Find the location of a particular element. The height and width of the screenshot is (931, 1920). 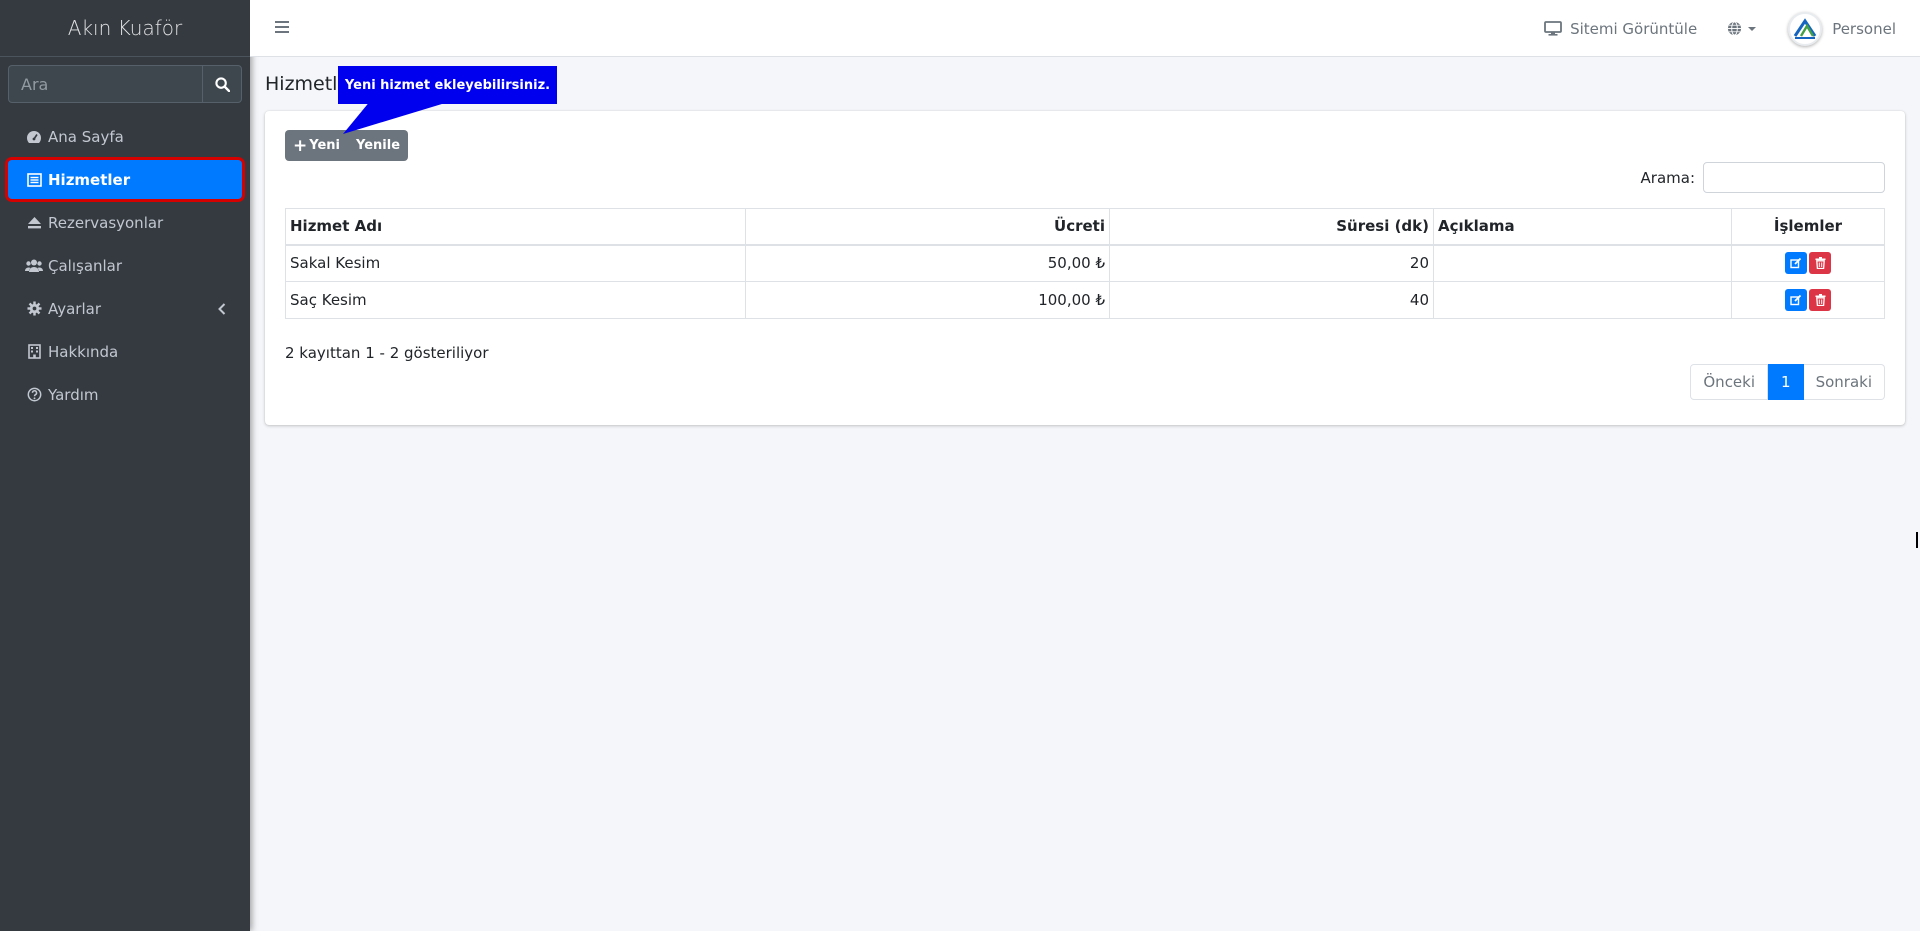

user-name: Personel is located at coordinates (1864, 28).